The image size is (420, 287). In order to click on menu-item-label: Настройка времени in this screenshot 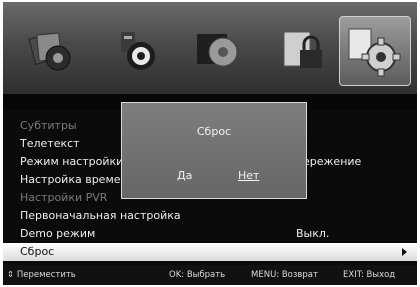, I will do `click(77, 179)`.